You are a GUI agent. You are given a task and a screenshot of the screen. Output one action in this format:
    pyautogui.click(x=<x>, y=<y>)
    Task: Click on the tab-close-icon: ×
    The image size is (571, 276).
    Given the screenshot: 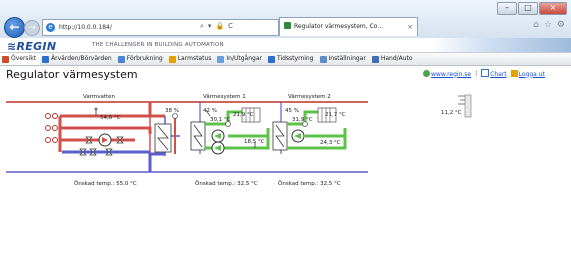 What is the action you would take?
    pyautogui.click(x=410, y=27)
    